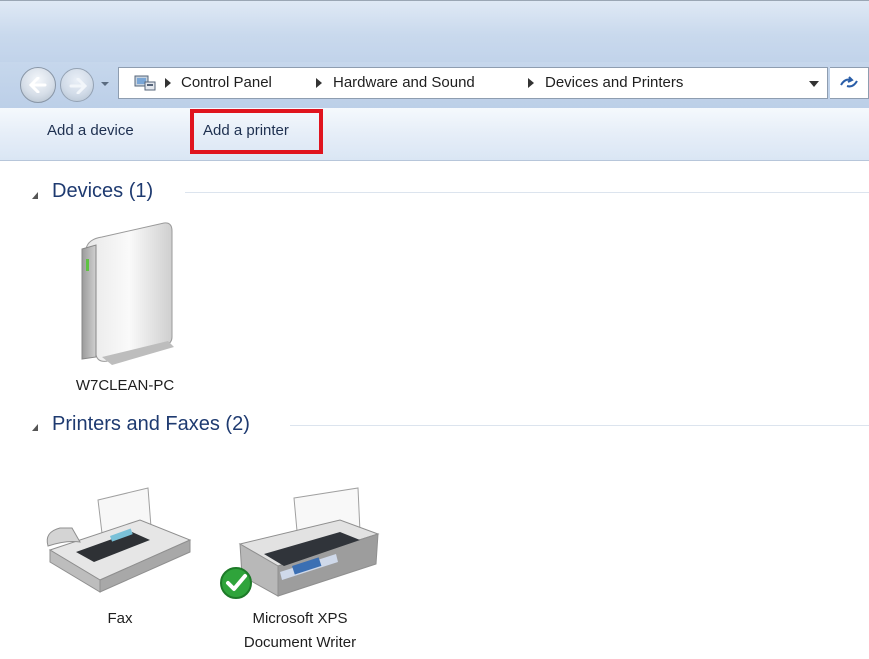 The image size is (869, 659). Describe the element at coordinates (127, 293) in the screenshot. I see `computer-tower-icon` at that location.